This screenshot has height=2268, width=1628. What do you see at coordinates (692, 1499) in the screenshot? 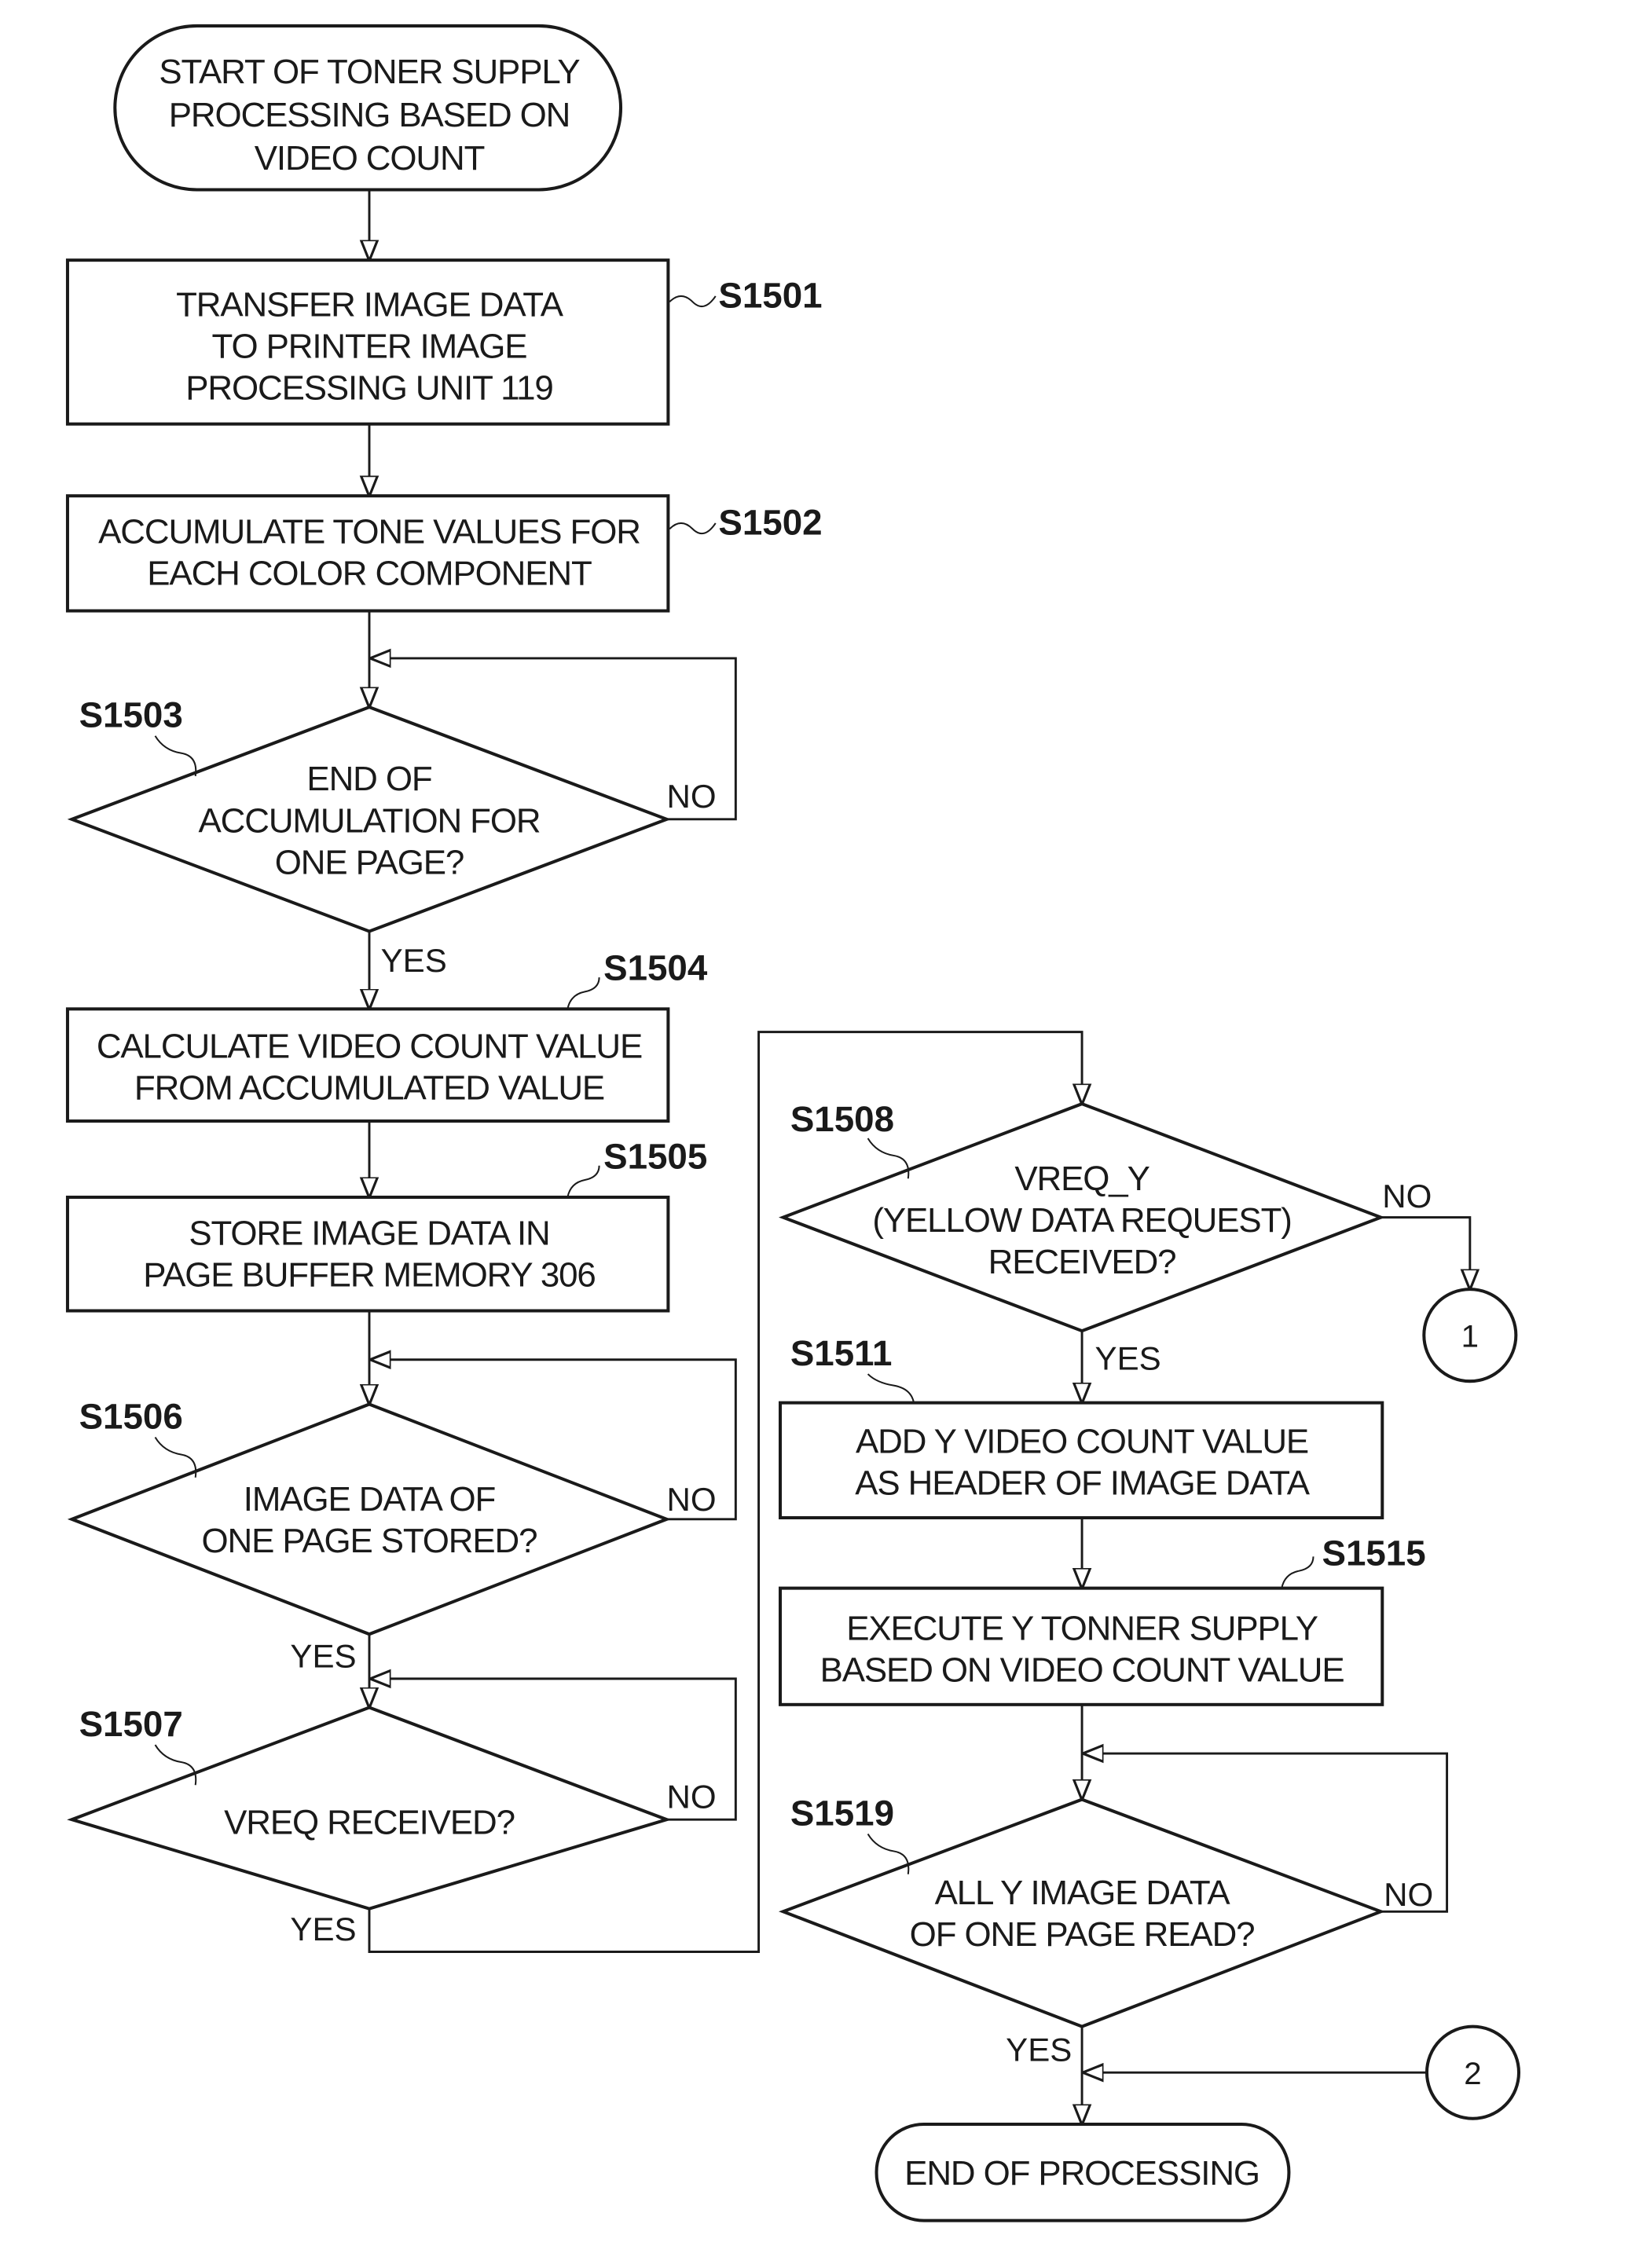
I see `s1506-no-label: NO` at bounding box center [692, 1499].